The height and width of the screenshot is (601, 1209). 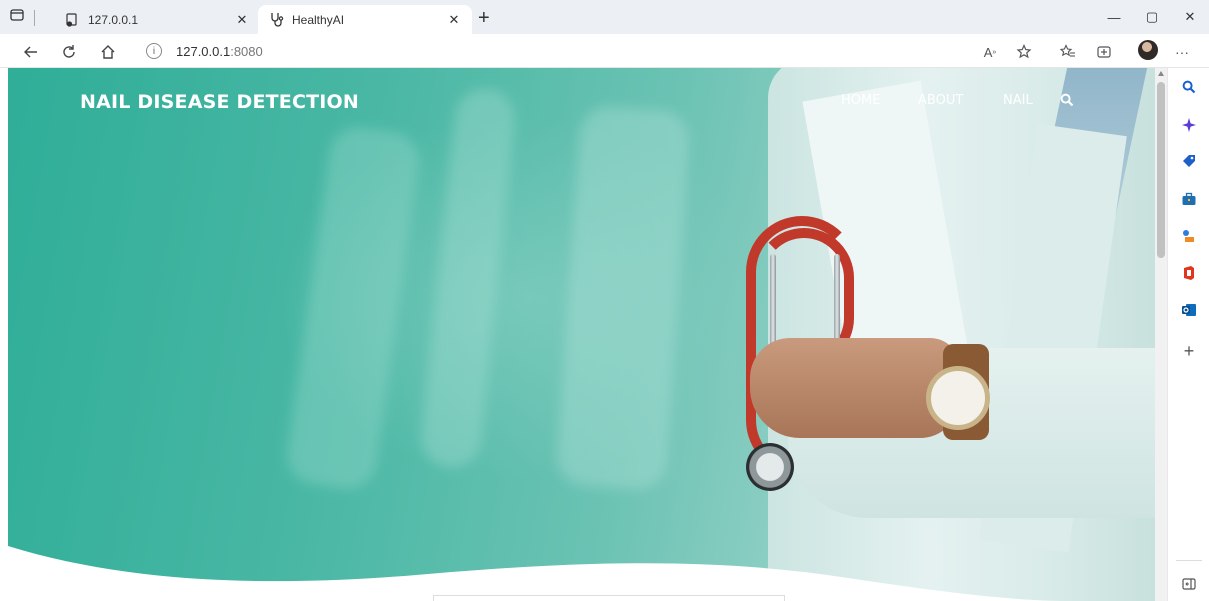 I want to click on nav-about-link: ABOUT, so click(x=940, y=100).